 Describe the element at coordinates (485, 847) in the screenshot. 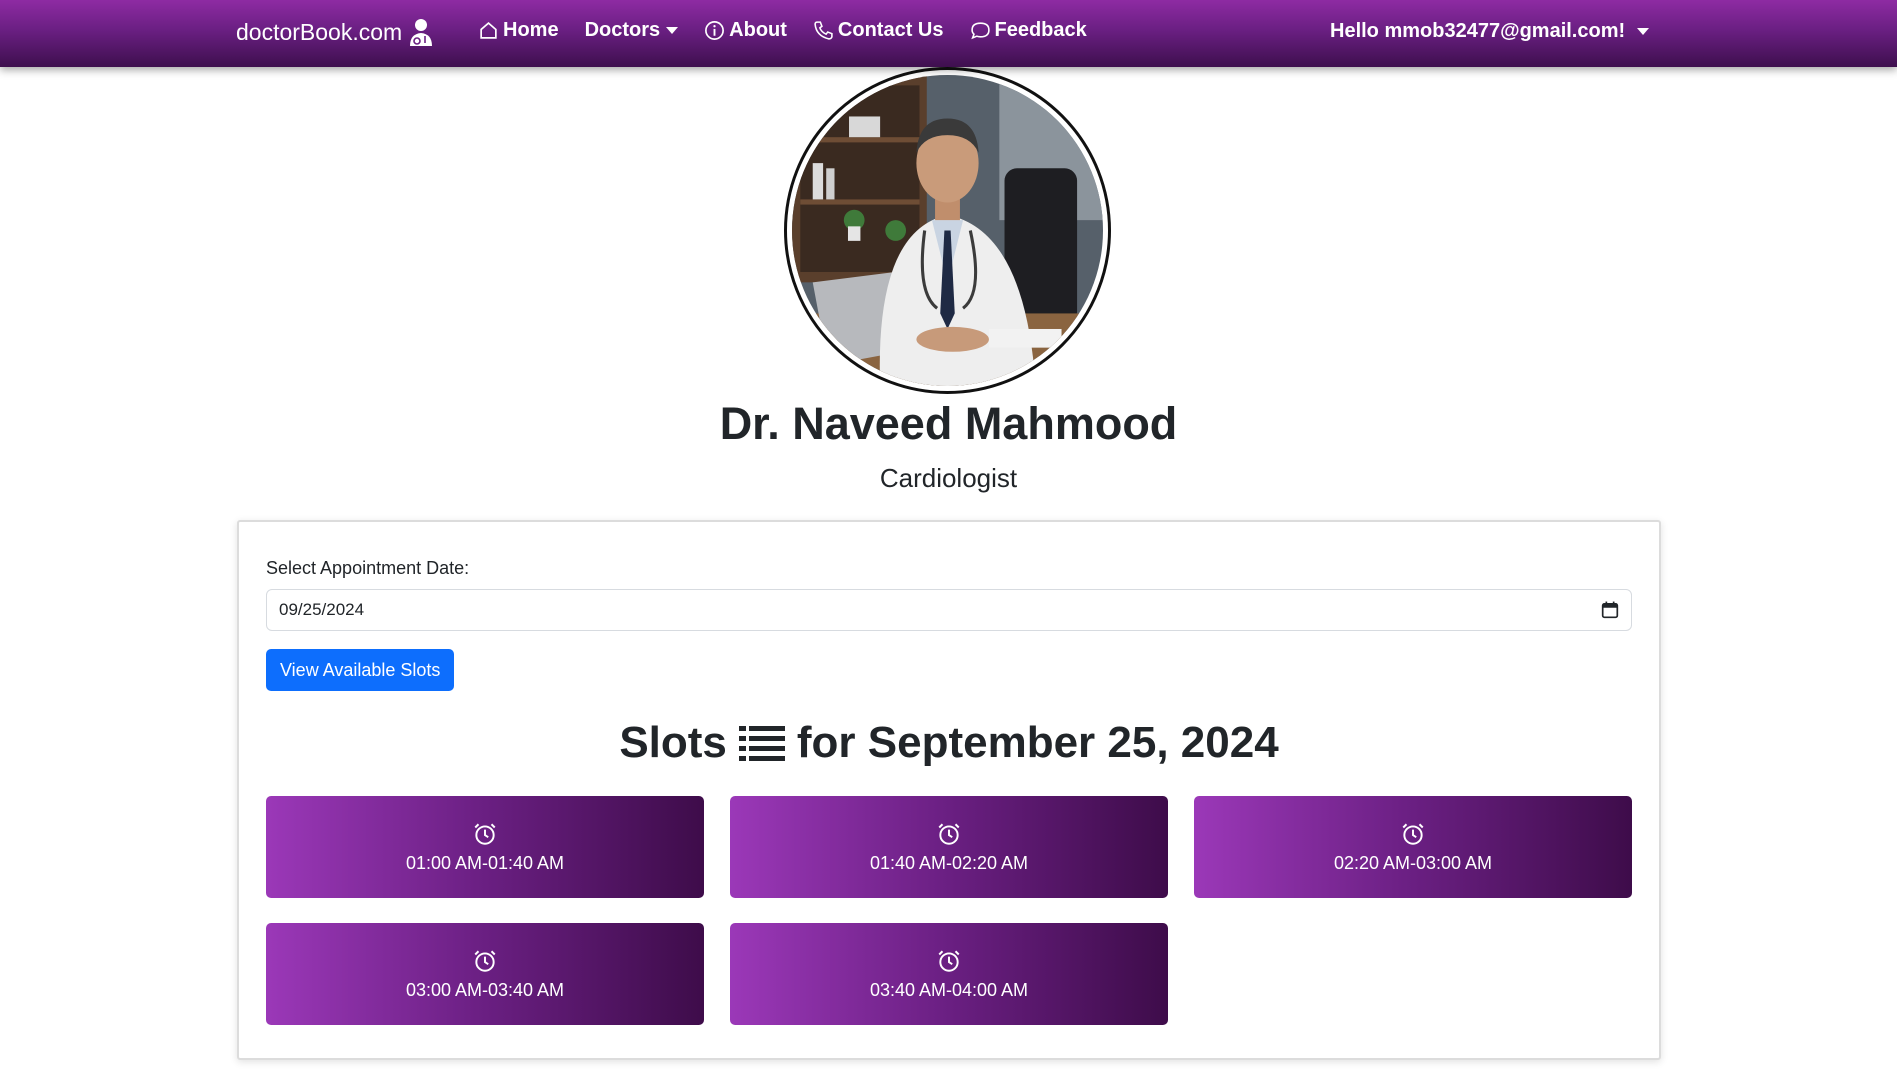

I see `slot-button: 01:00 AM-01:40 AM` at that location.